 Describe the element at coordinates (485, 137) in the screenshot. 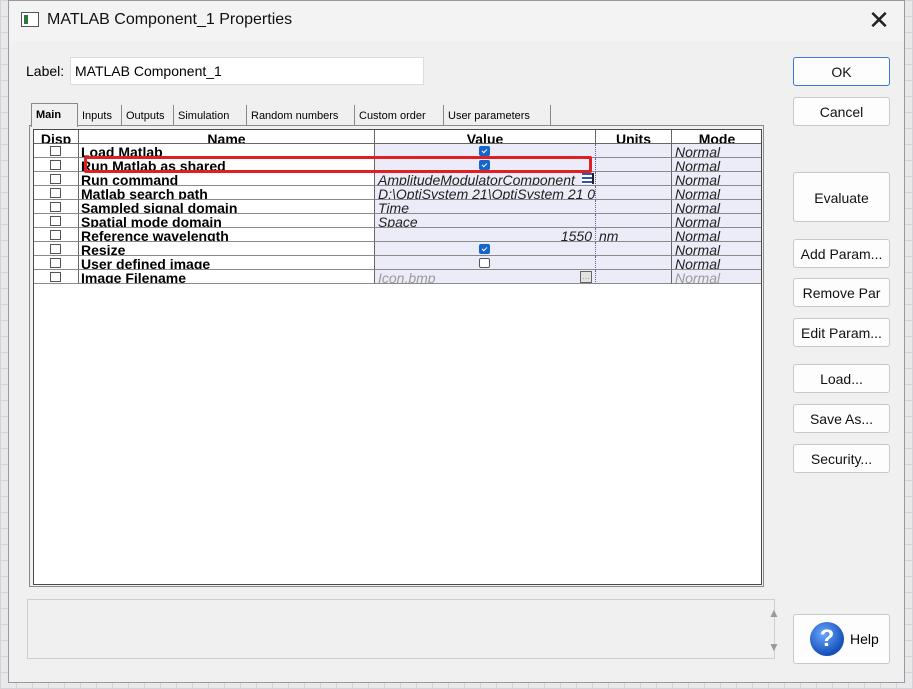

I see `header-value: Value` at that location.